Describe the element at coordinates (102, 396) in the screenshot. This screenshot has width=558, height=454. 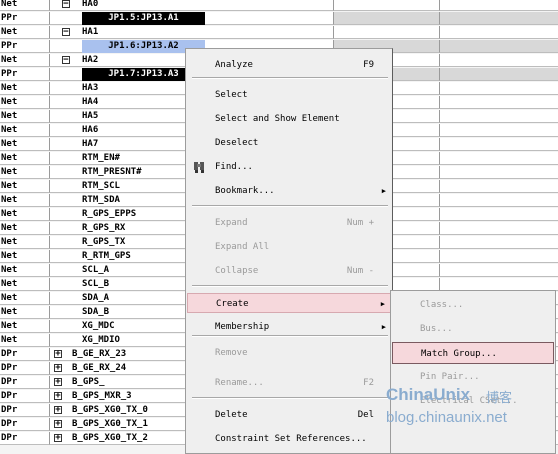
I see `row-name: B_GPS_MXR_3` at that location.